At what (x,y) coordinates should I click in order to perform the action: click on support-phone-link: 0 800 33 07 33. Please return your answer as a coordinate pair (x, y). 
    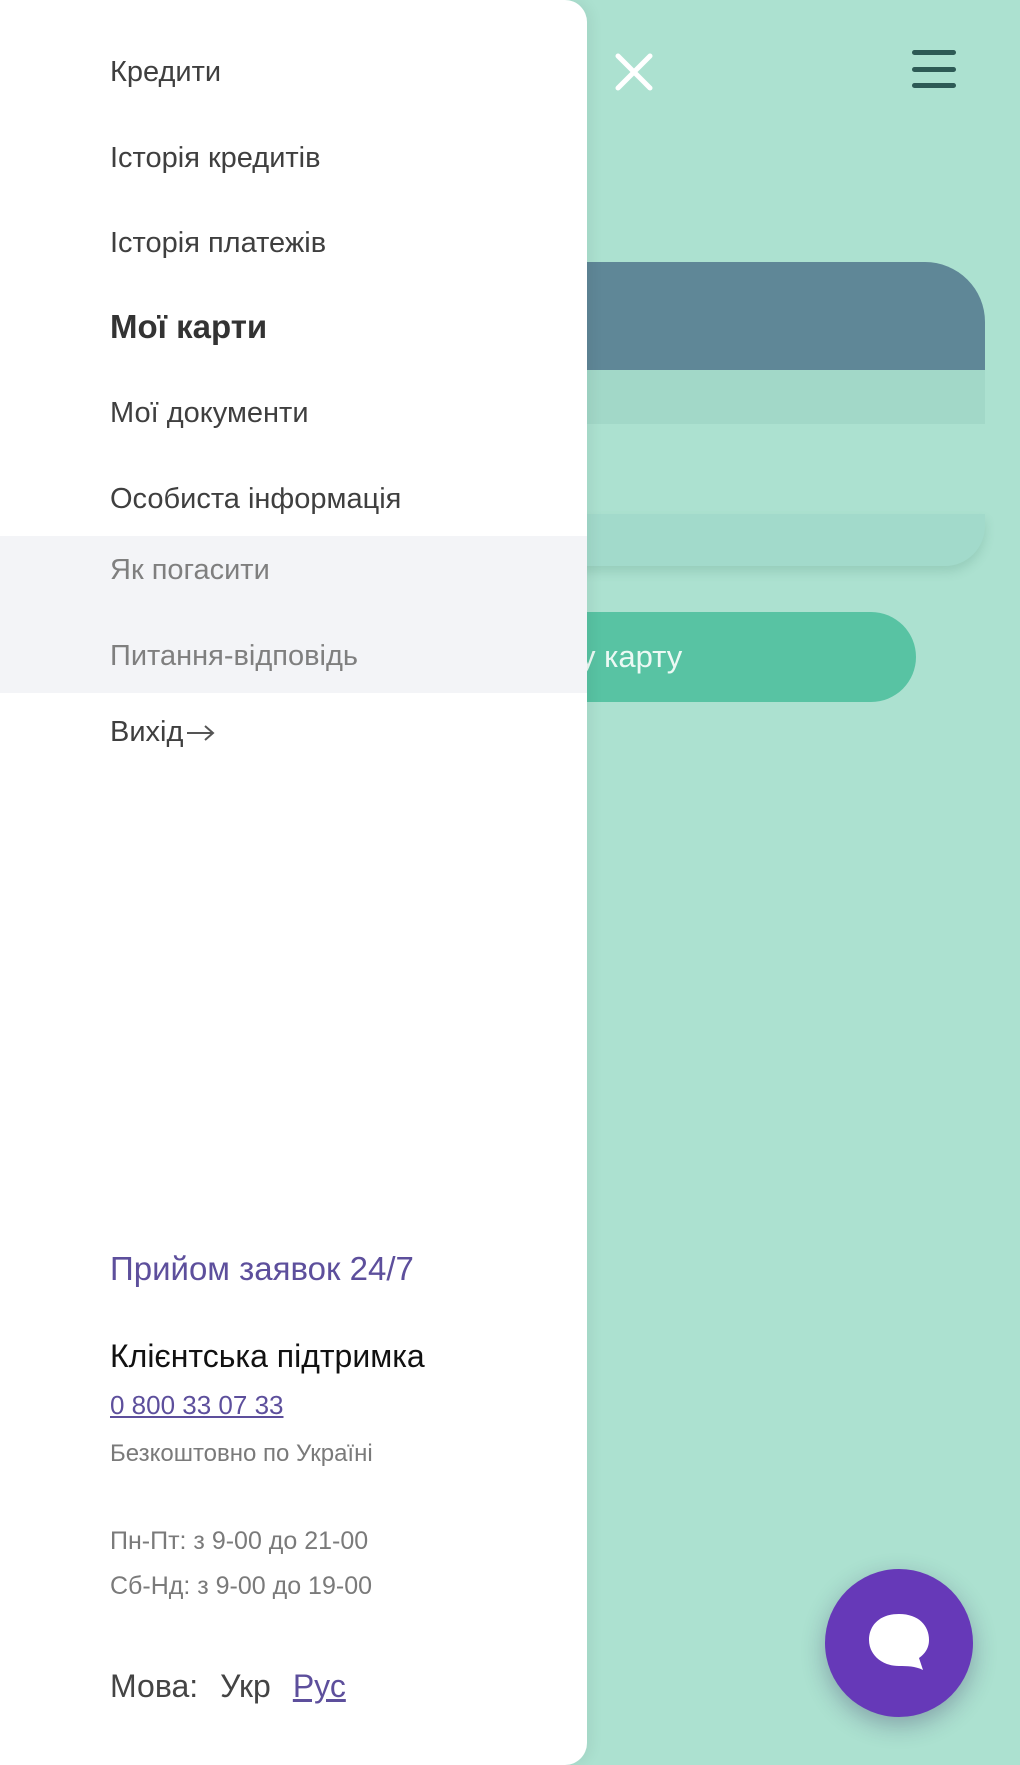
    Looking at the image, I should click on (197, 1405).